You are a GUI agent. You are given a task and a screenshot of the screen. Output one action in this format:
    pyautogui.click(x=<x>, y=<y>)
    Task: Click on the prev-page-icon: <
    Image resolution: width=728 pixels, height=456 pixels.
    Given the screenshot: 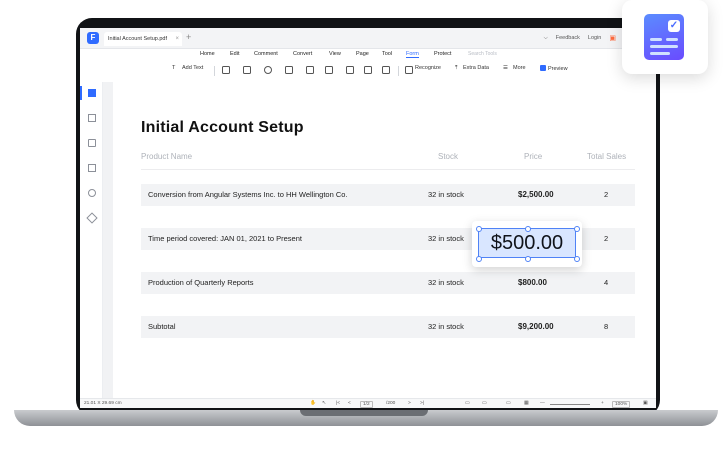 What is the action you would take?
    pyautogui.click(x=349, y=403)
    